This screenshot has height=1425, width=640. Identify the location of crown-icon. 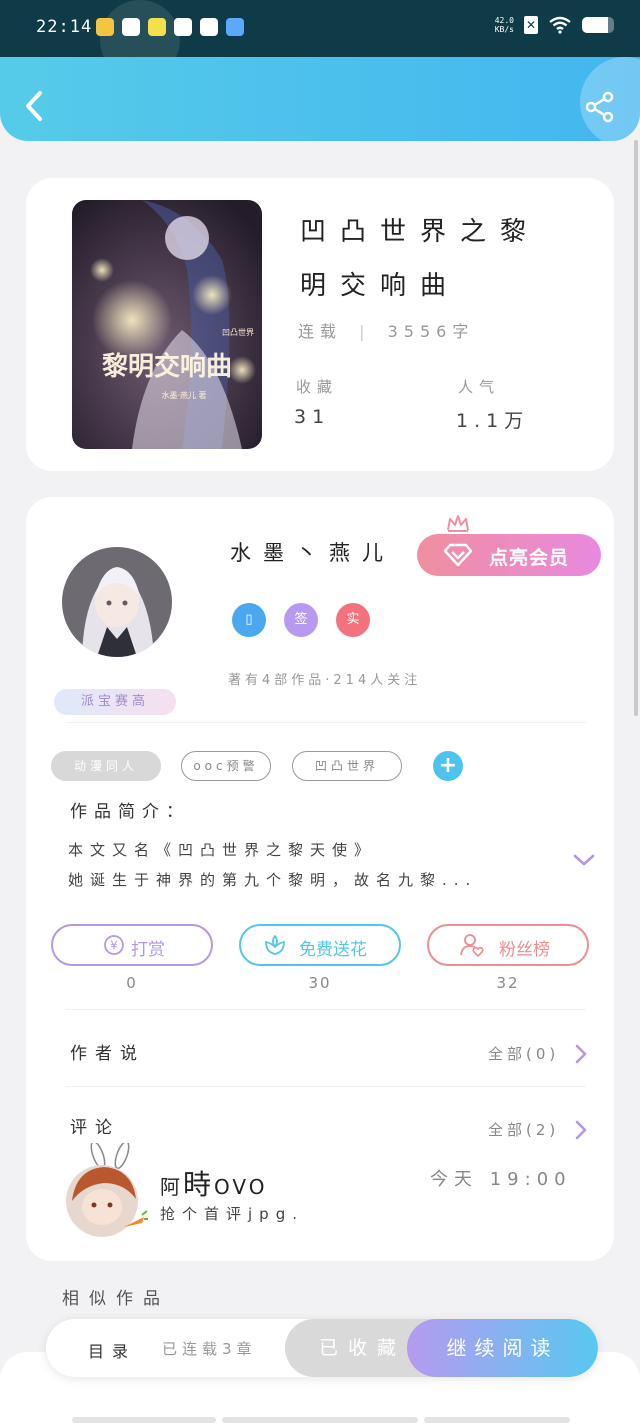
(458, 523).